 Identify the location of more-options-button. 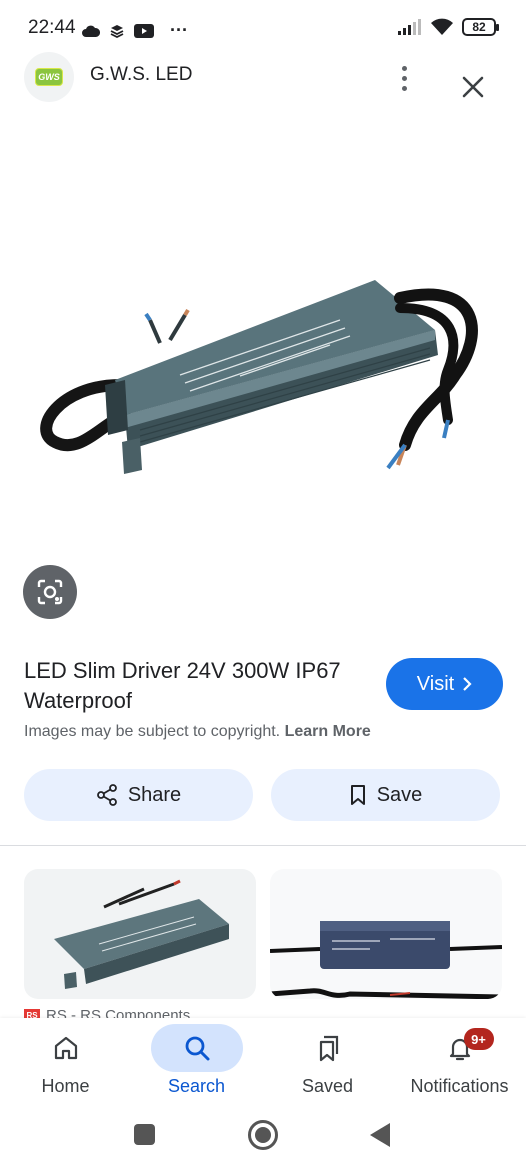
(404, 78).